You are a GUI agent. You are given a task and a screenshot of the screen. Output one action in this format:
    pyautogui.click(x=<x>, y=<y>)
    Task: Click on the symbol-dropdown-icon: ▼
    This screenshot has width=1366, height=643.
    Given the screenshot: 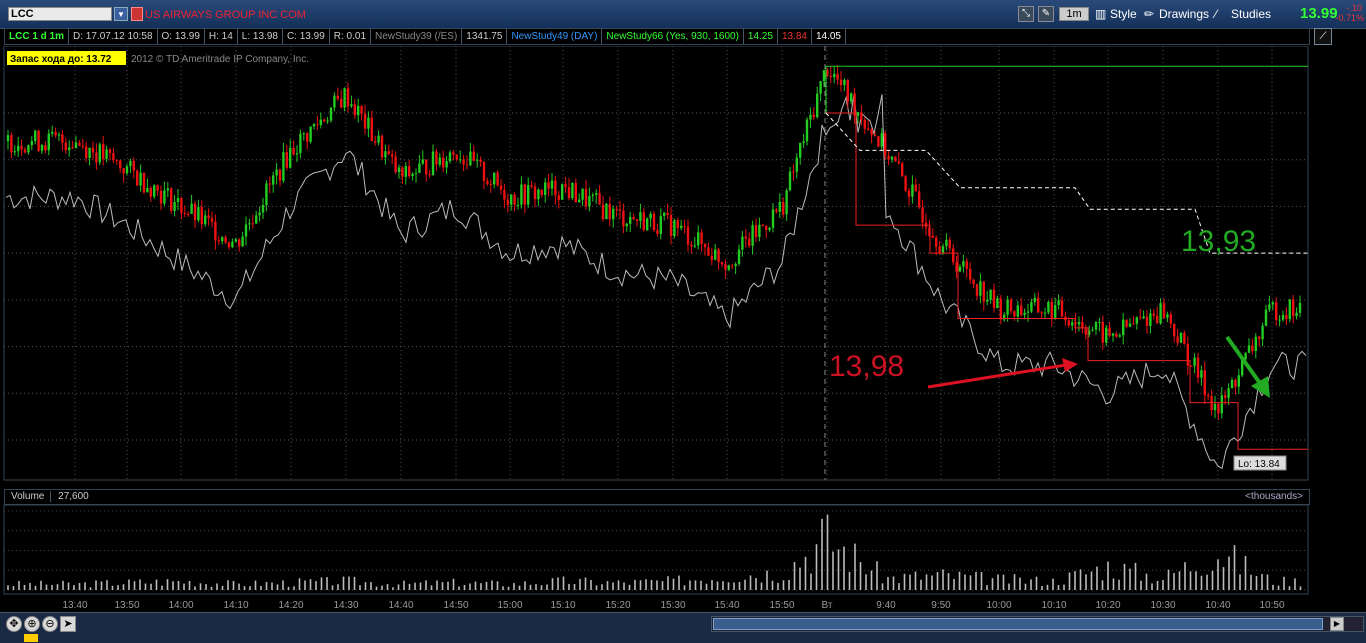 What is the action you would take?
    pyautogui.click(x=121, y=14)
    